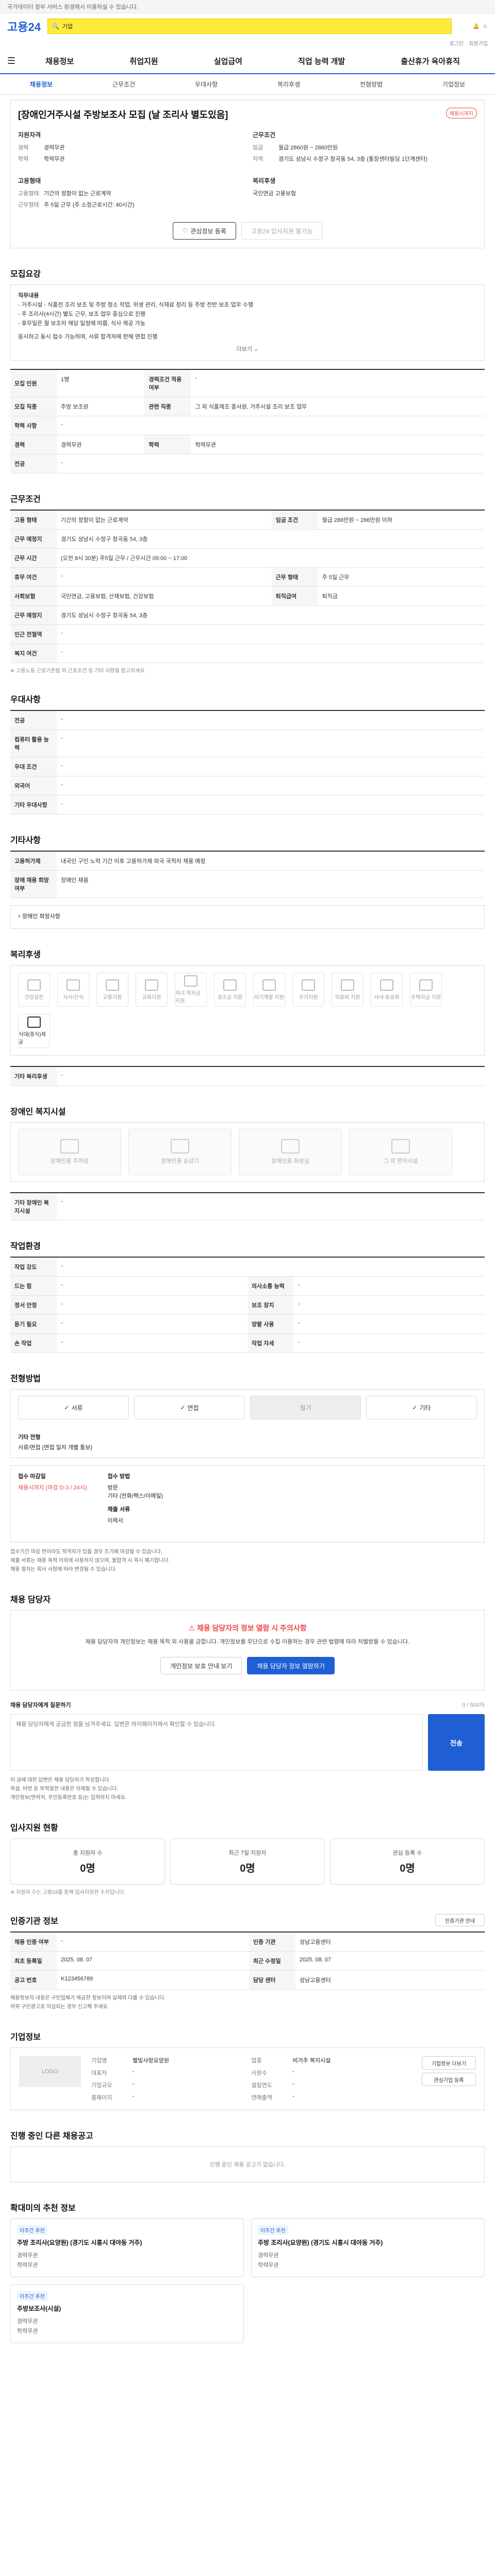 The width and height of the screenshot is (495, 2576). I want to click on tab-recruit: 채용정보, so click(41, 84).